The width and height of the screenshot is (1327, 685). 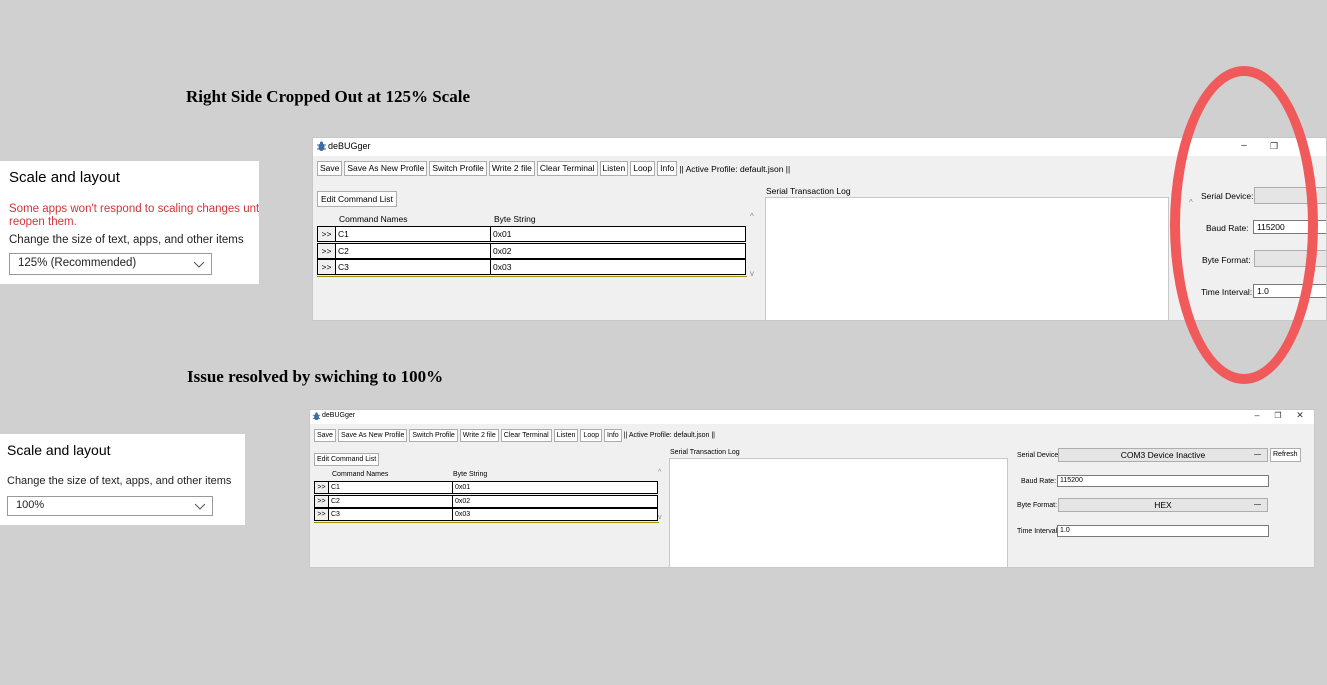 What do you see at coordinates (349, 146) in the screenshot?
I see `window-title: deBUGger` at bounding box center [349, 146].